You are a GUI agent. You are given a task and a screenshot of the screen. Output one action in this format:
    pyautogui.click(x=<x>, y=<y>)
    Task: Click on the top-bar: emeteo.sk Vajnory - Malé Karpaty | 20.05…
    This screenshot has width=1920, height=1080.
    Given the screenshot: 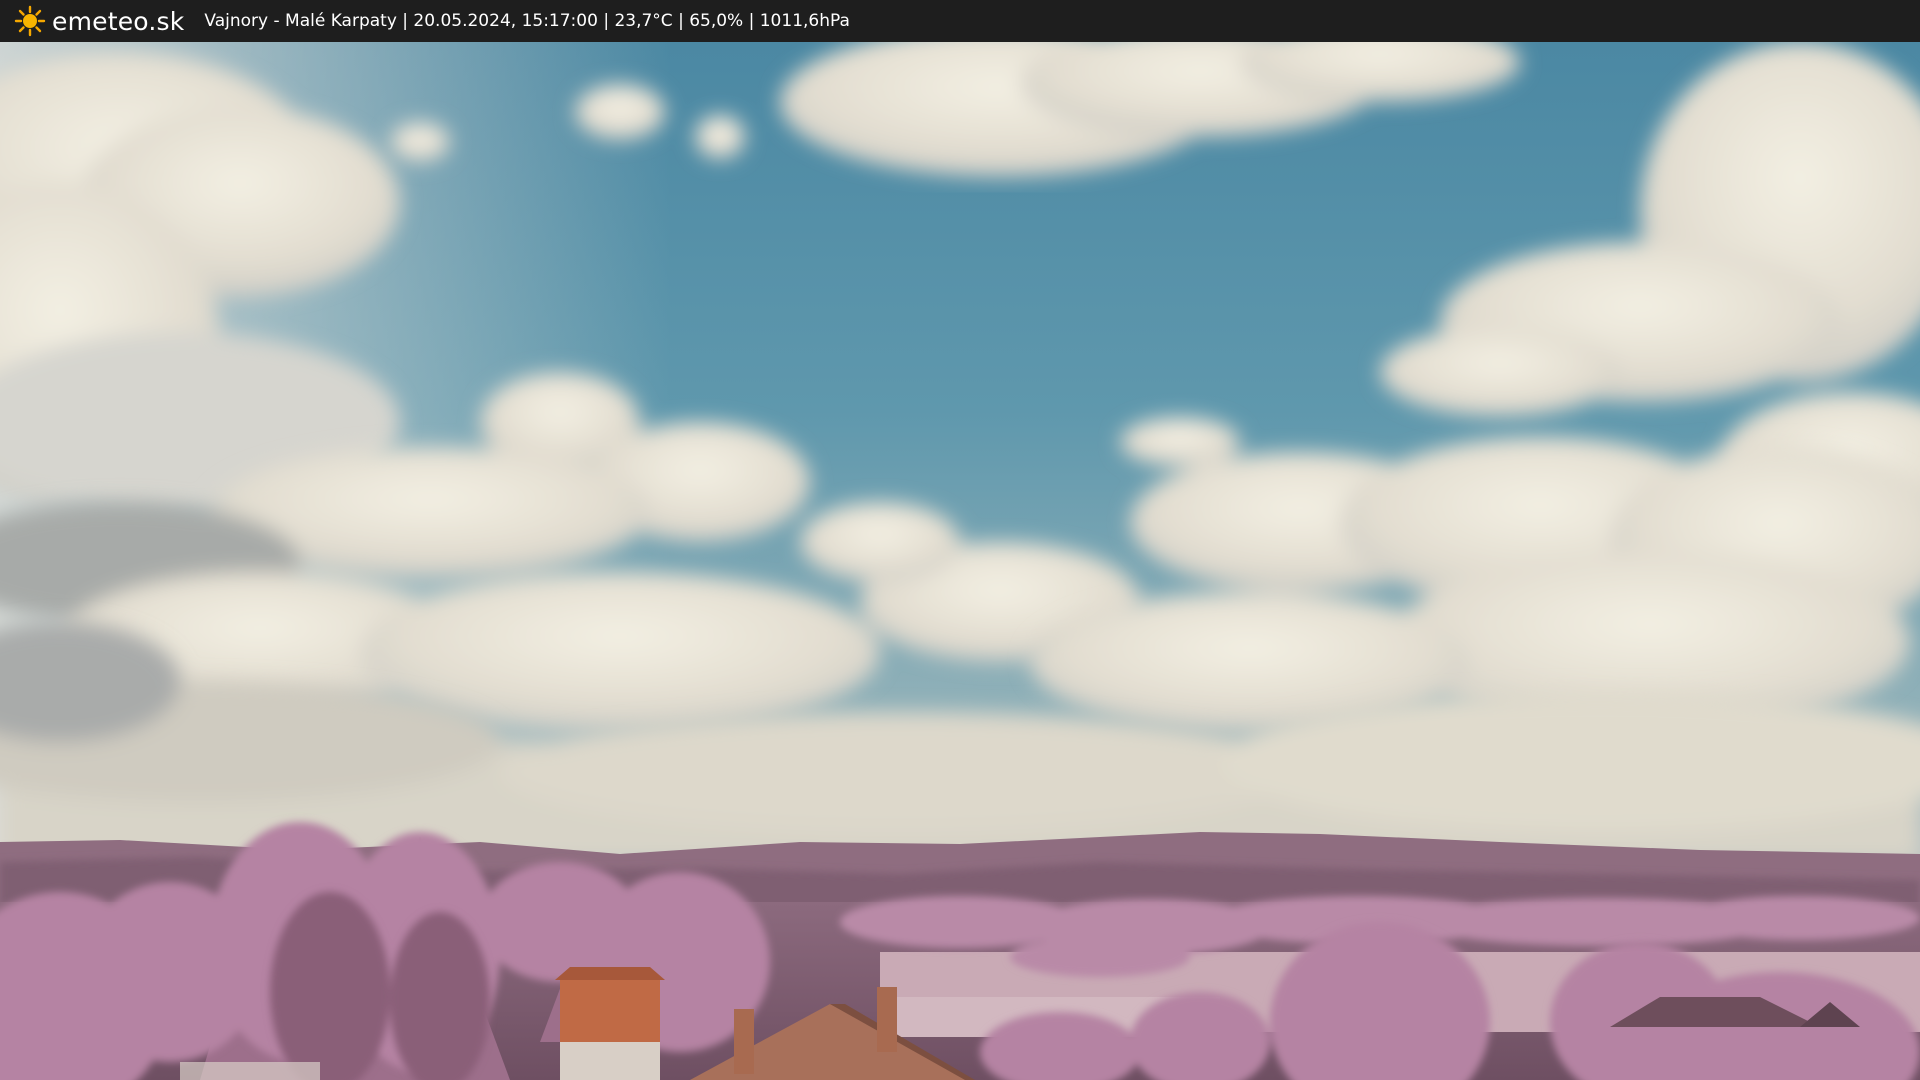 What is the action you would take?
    pyautogui.click(x=960, y=21)
    